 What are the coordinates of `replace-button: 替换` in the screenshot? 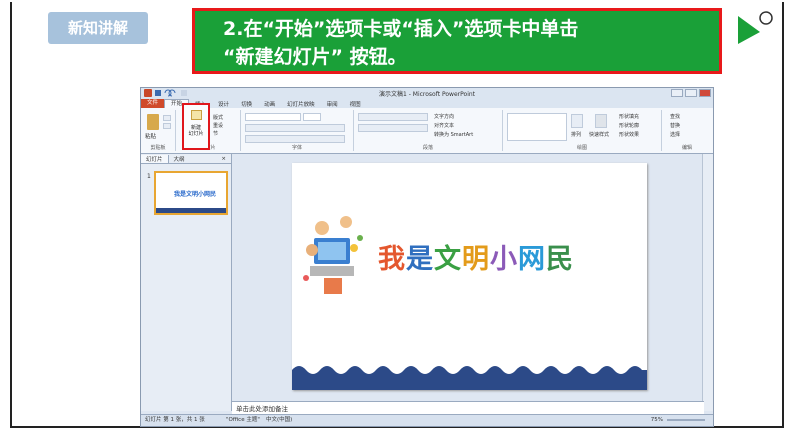 It's located at (675, 125).